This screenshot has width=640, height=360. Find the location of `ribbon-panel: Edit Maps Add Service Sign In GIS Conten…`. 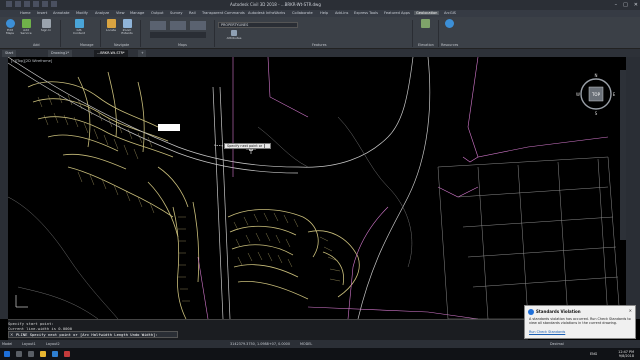

ribbon-panel: Edit Maps Add Service Sign In GIS Conten… is located at coordinates (320, 33).